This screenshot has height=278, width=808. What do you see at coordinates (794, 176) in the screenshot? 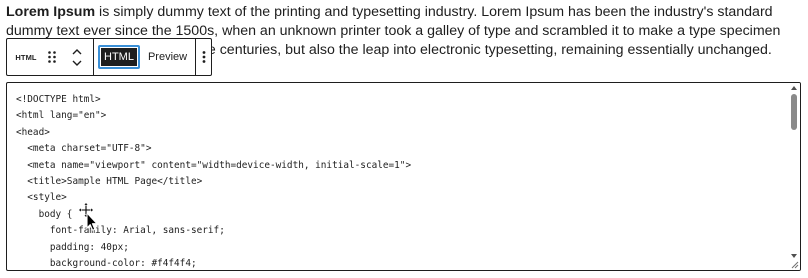
I see `vertical-scrollbar` at bounding box center [794, 176].